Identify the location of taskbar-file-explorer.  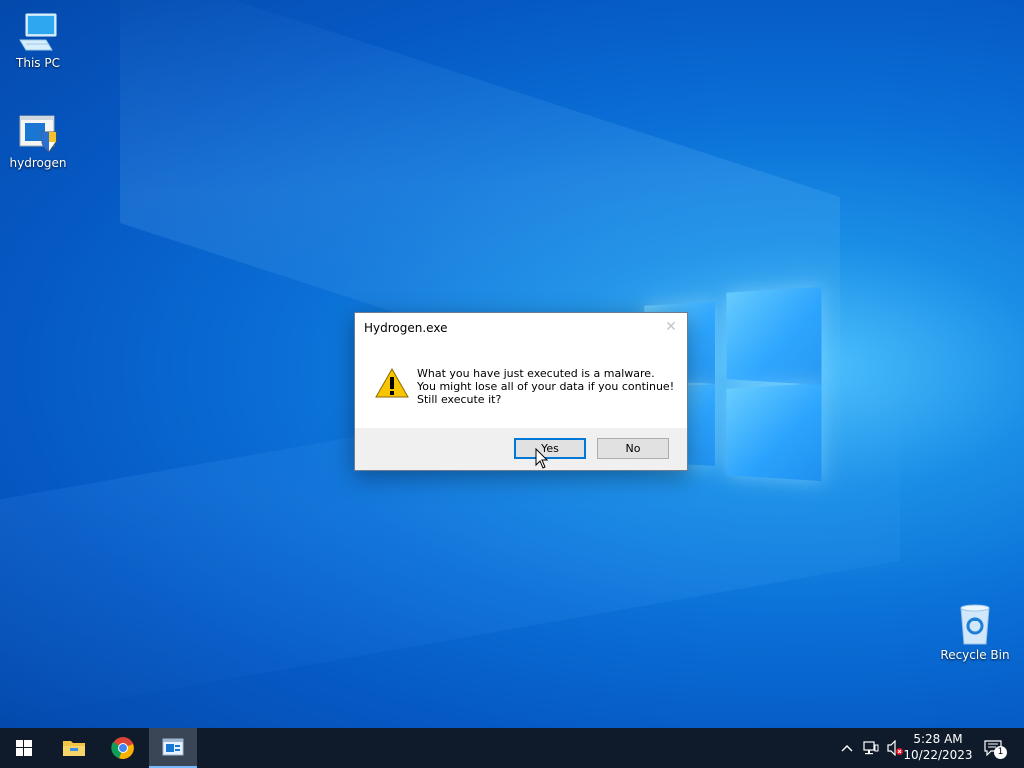
(74, 748).